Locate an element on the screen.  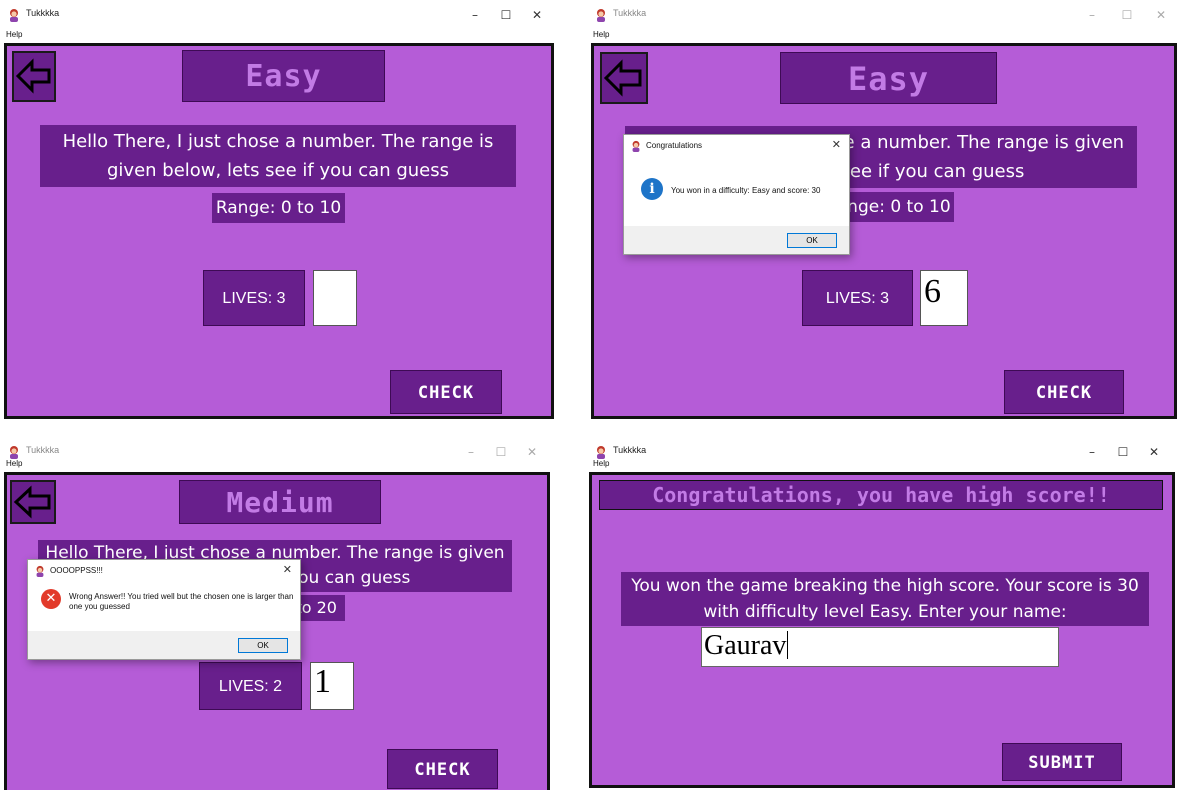
difficulty-label: Medium is located at coordinates (280, 502).